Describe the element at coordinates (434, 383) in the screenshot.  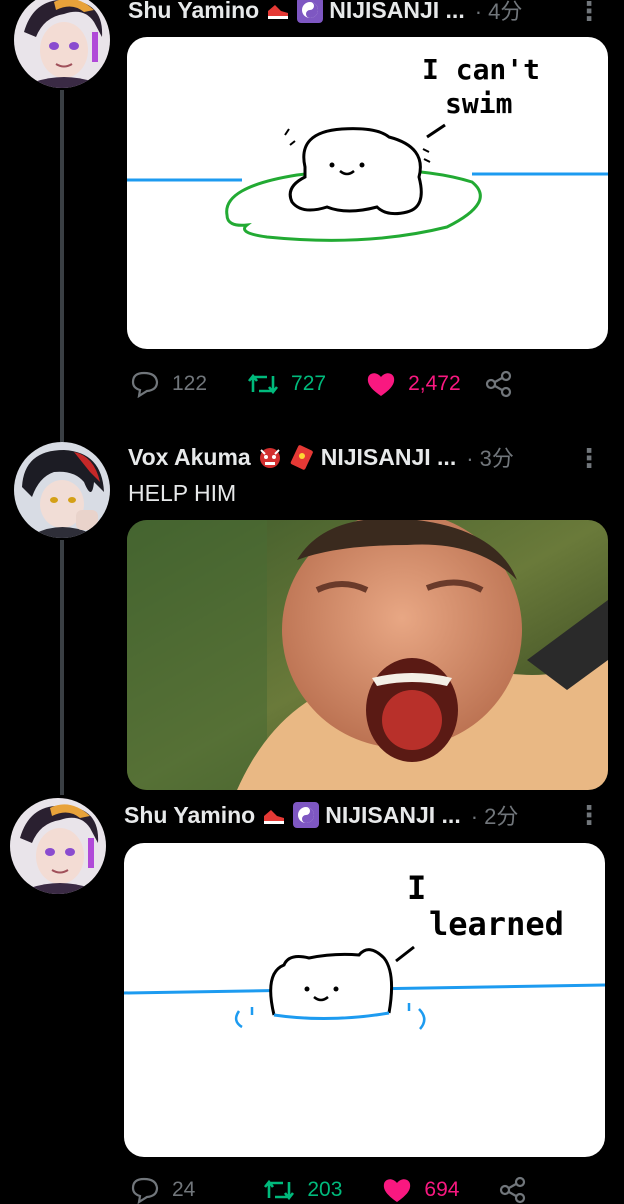
I see `like-count: 2,472` at that location.